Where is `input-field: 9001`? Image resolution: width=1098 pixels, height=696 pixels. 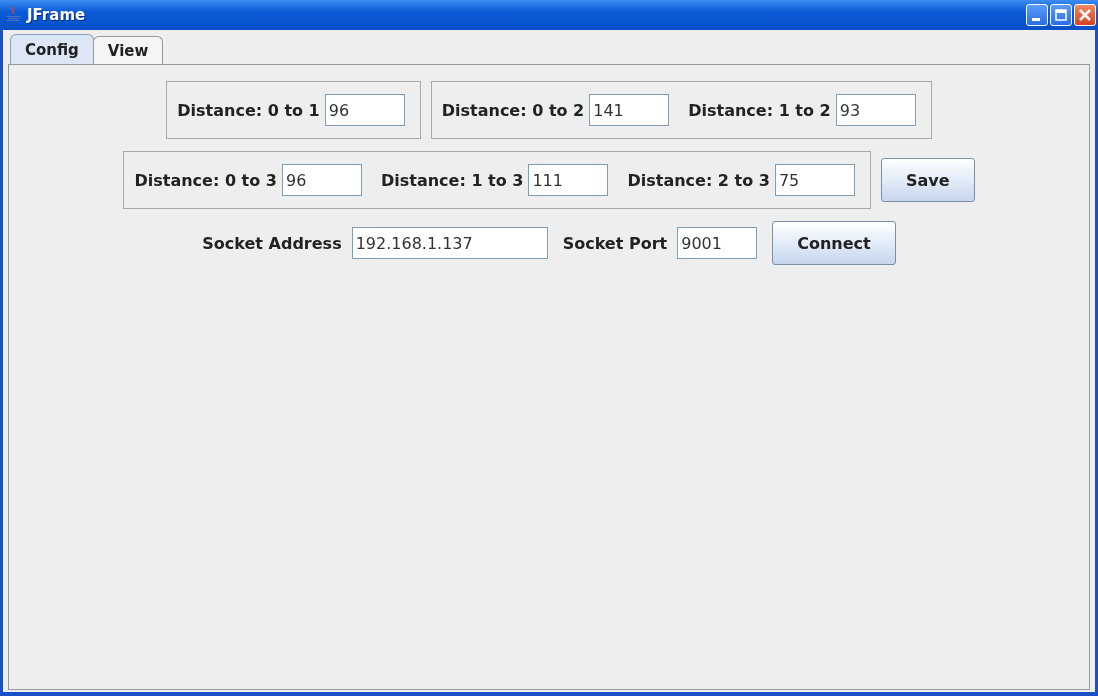 input-field: 9001 is located at coordinates (717, 243).